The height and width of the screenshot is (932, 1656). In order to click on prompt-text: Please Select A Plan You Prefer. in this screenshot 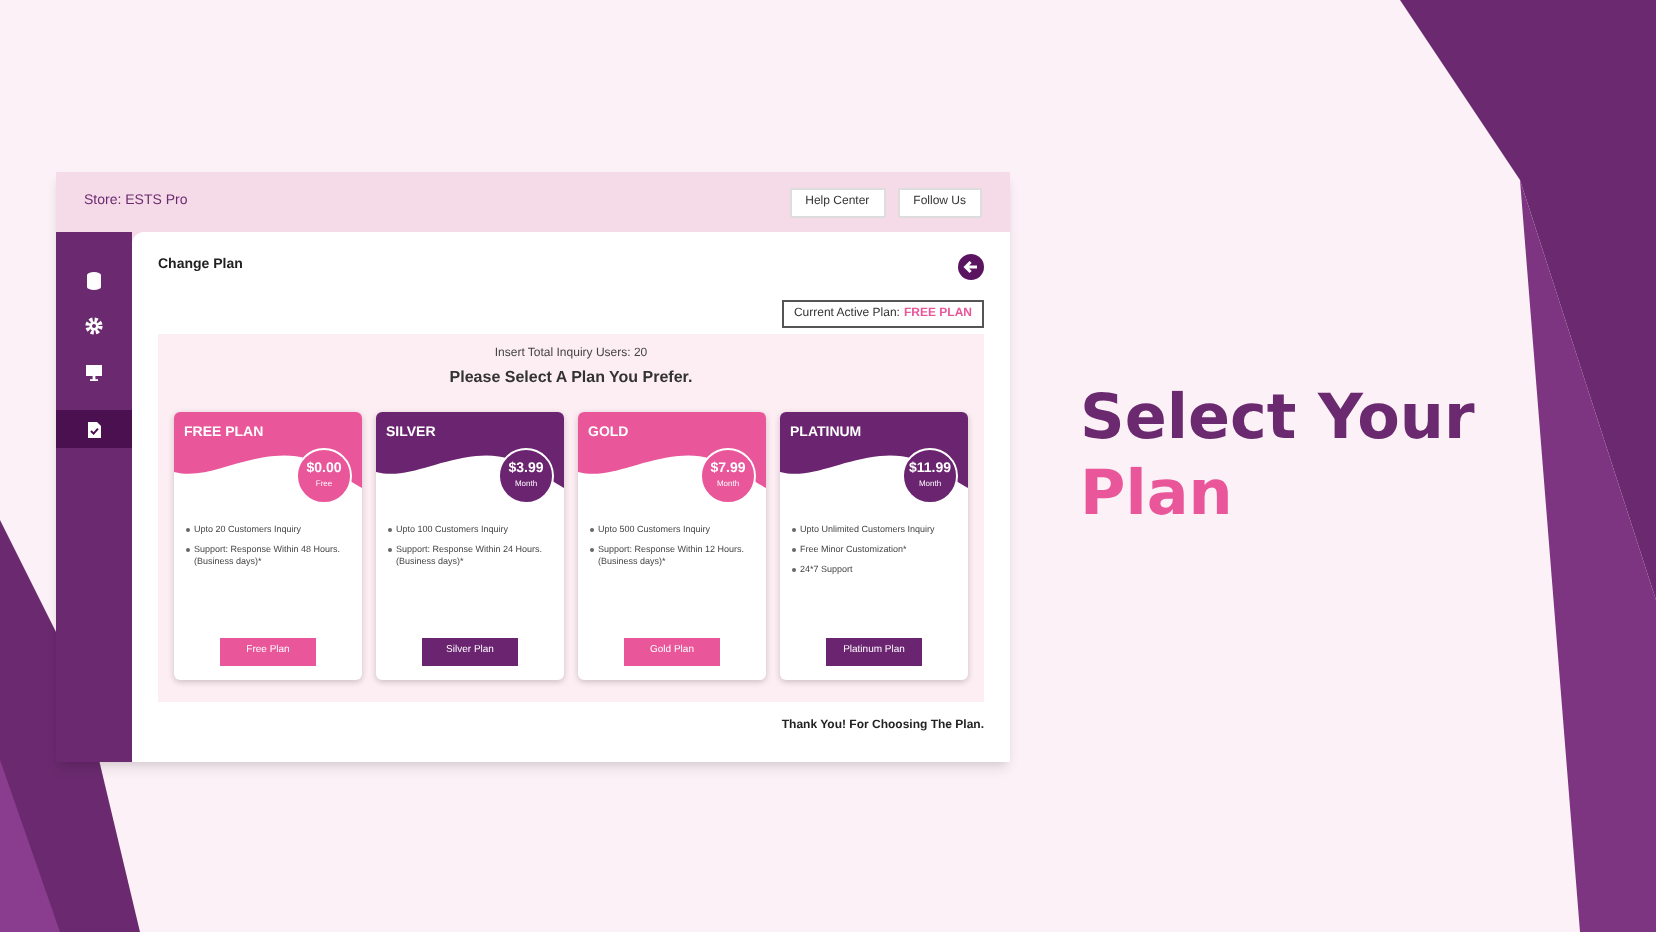, I will do `click(571, 378)`.